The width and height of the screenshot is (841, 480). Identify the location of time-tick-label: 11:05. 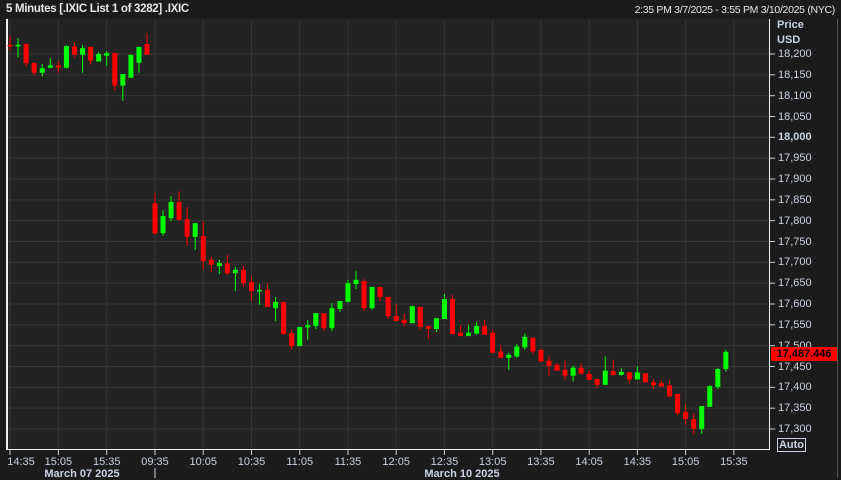
(300, 462).